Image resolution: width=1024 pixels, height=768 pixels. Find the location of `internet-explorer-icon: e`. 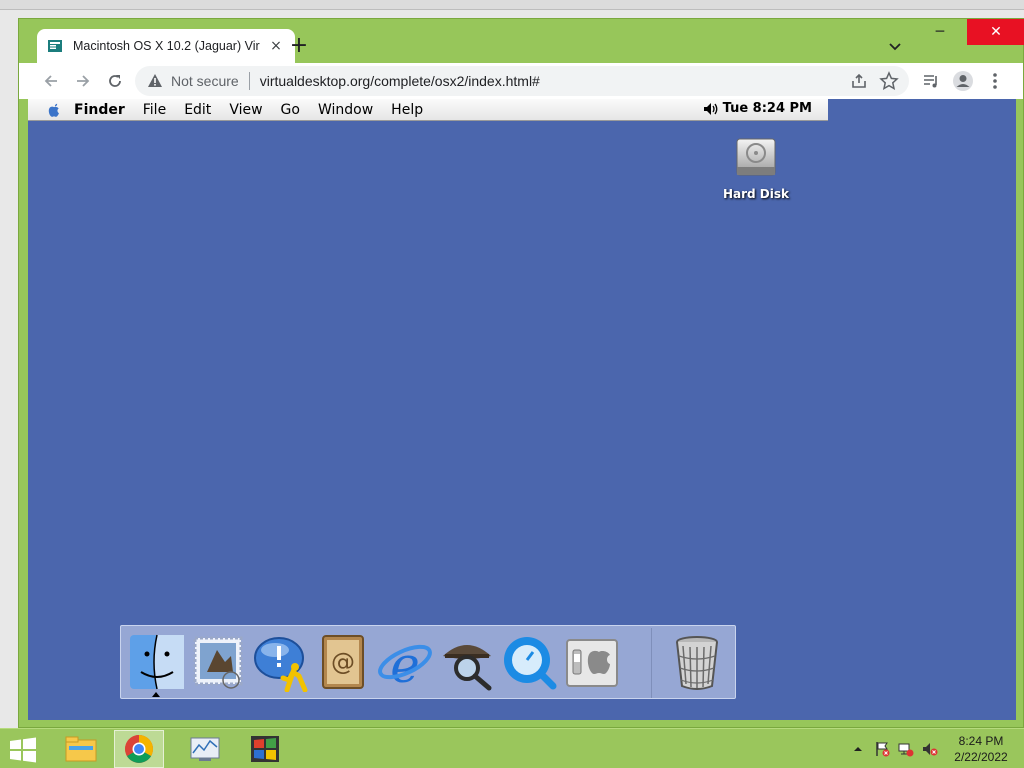

internet-explorer-icon: e is located at coordinates (405, 662).